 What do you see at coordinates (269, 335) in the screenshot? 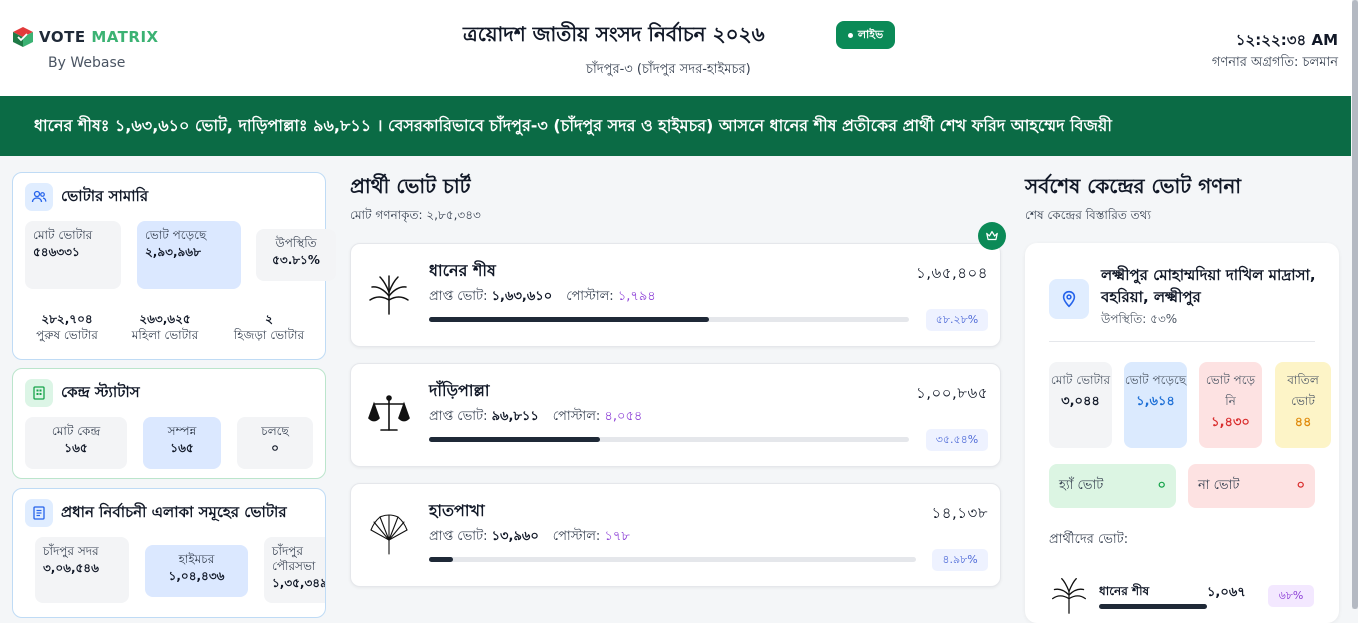
I see `hijra-voters-label: হিজড়া ভোটার` at bounding box center [269, 335].